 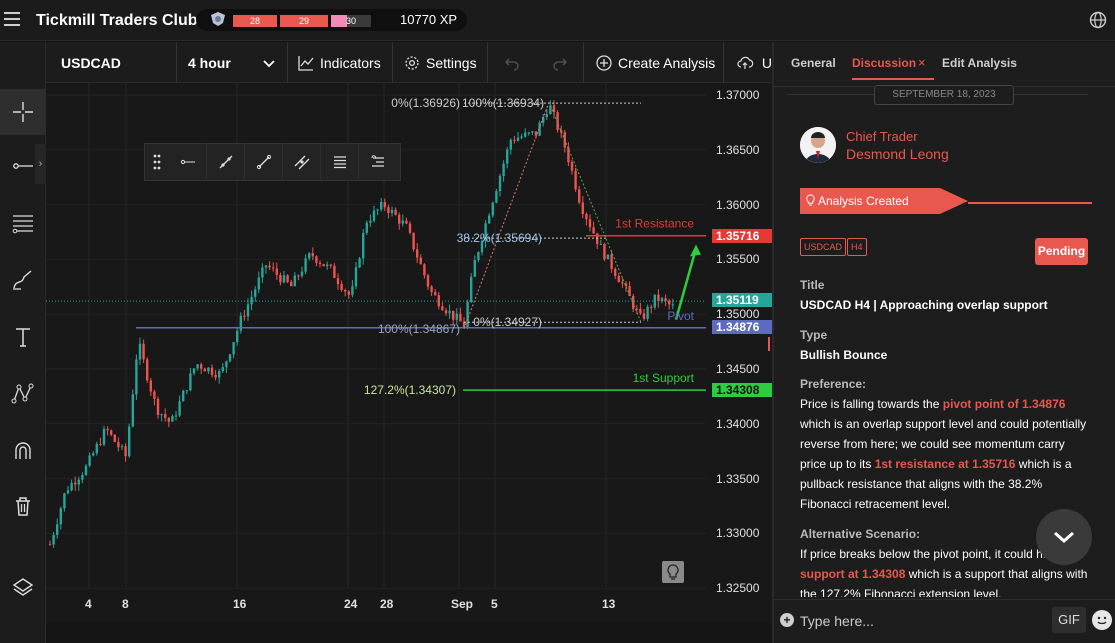 I want to click on status-badge: Pending, so click(x=1061, y=251).